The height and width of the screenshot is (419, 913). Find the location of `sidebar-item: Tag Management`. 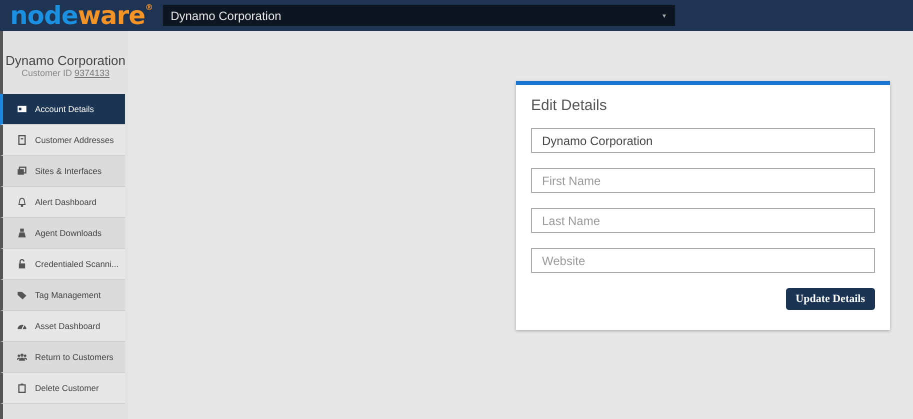

sidebar-item: Tag Management is located at coordinates (62, 295).